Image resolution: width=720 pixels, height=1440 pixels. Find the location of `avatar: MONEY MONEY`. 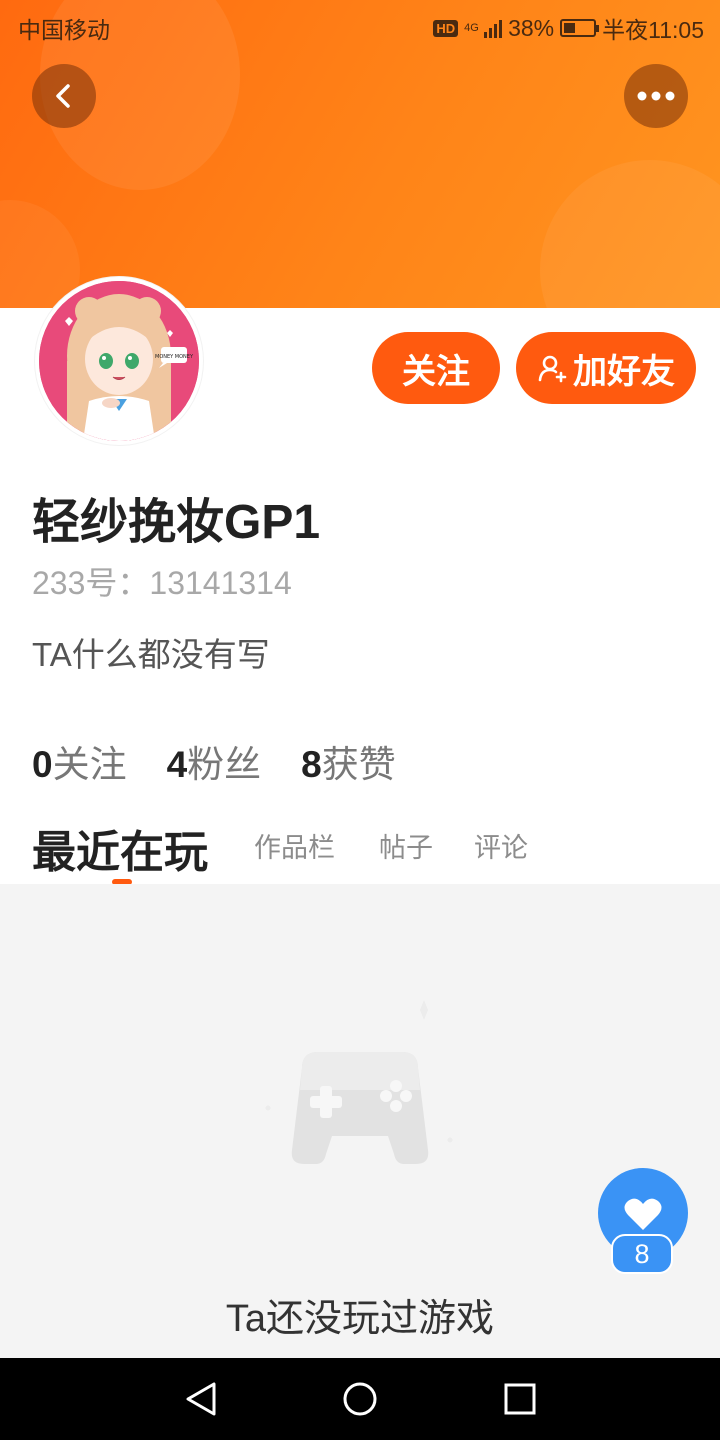

avatar: MONEY MONEY is located at coordinates (119, 361).